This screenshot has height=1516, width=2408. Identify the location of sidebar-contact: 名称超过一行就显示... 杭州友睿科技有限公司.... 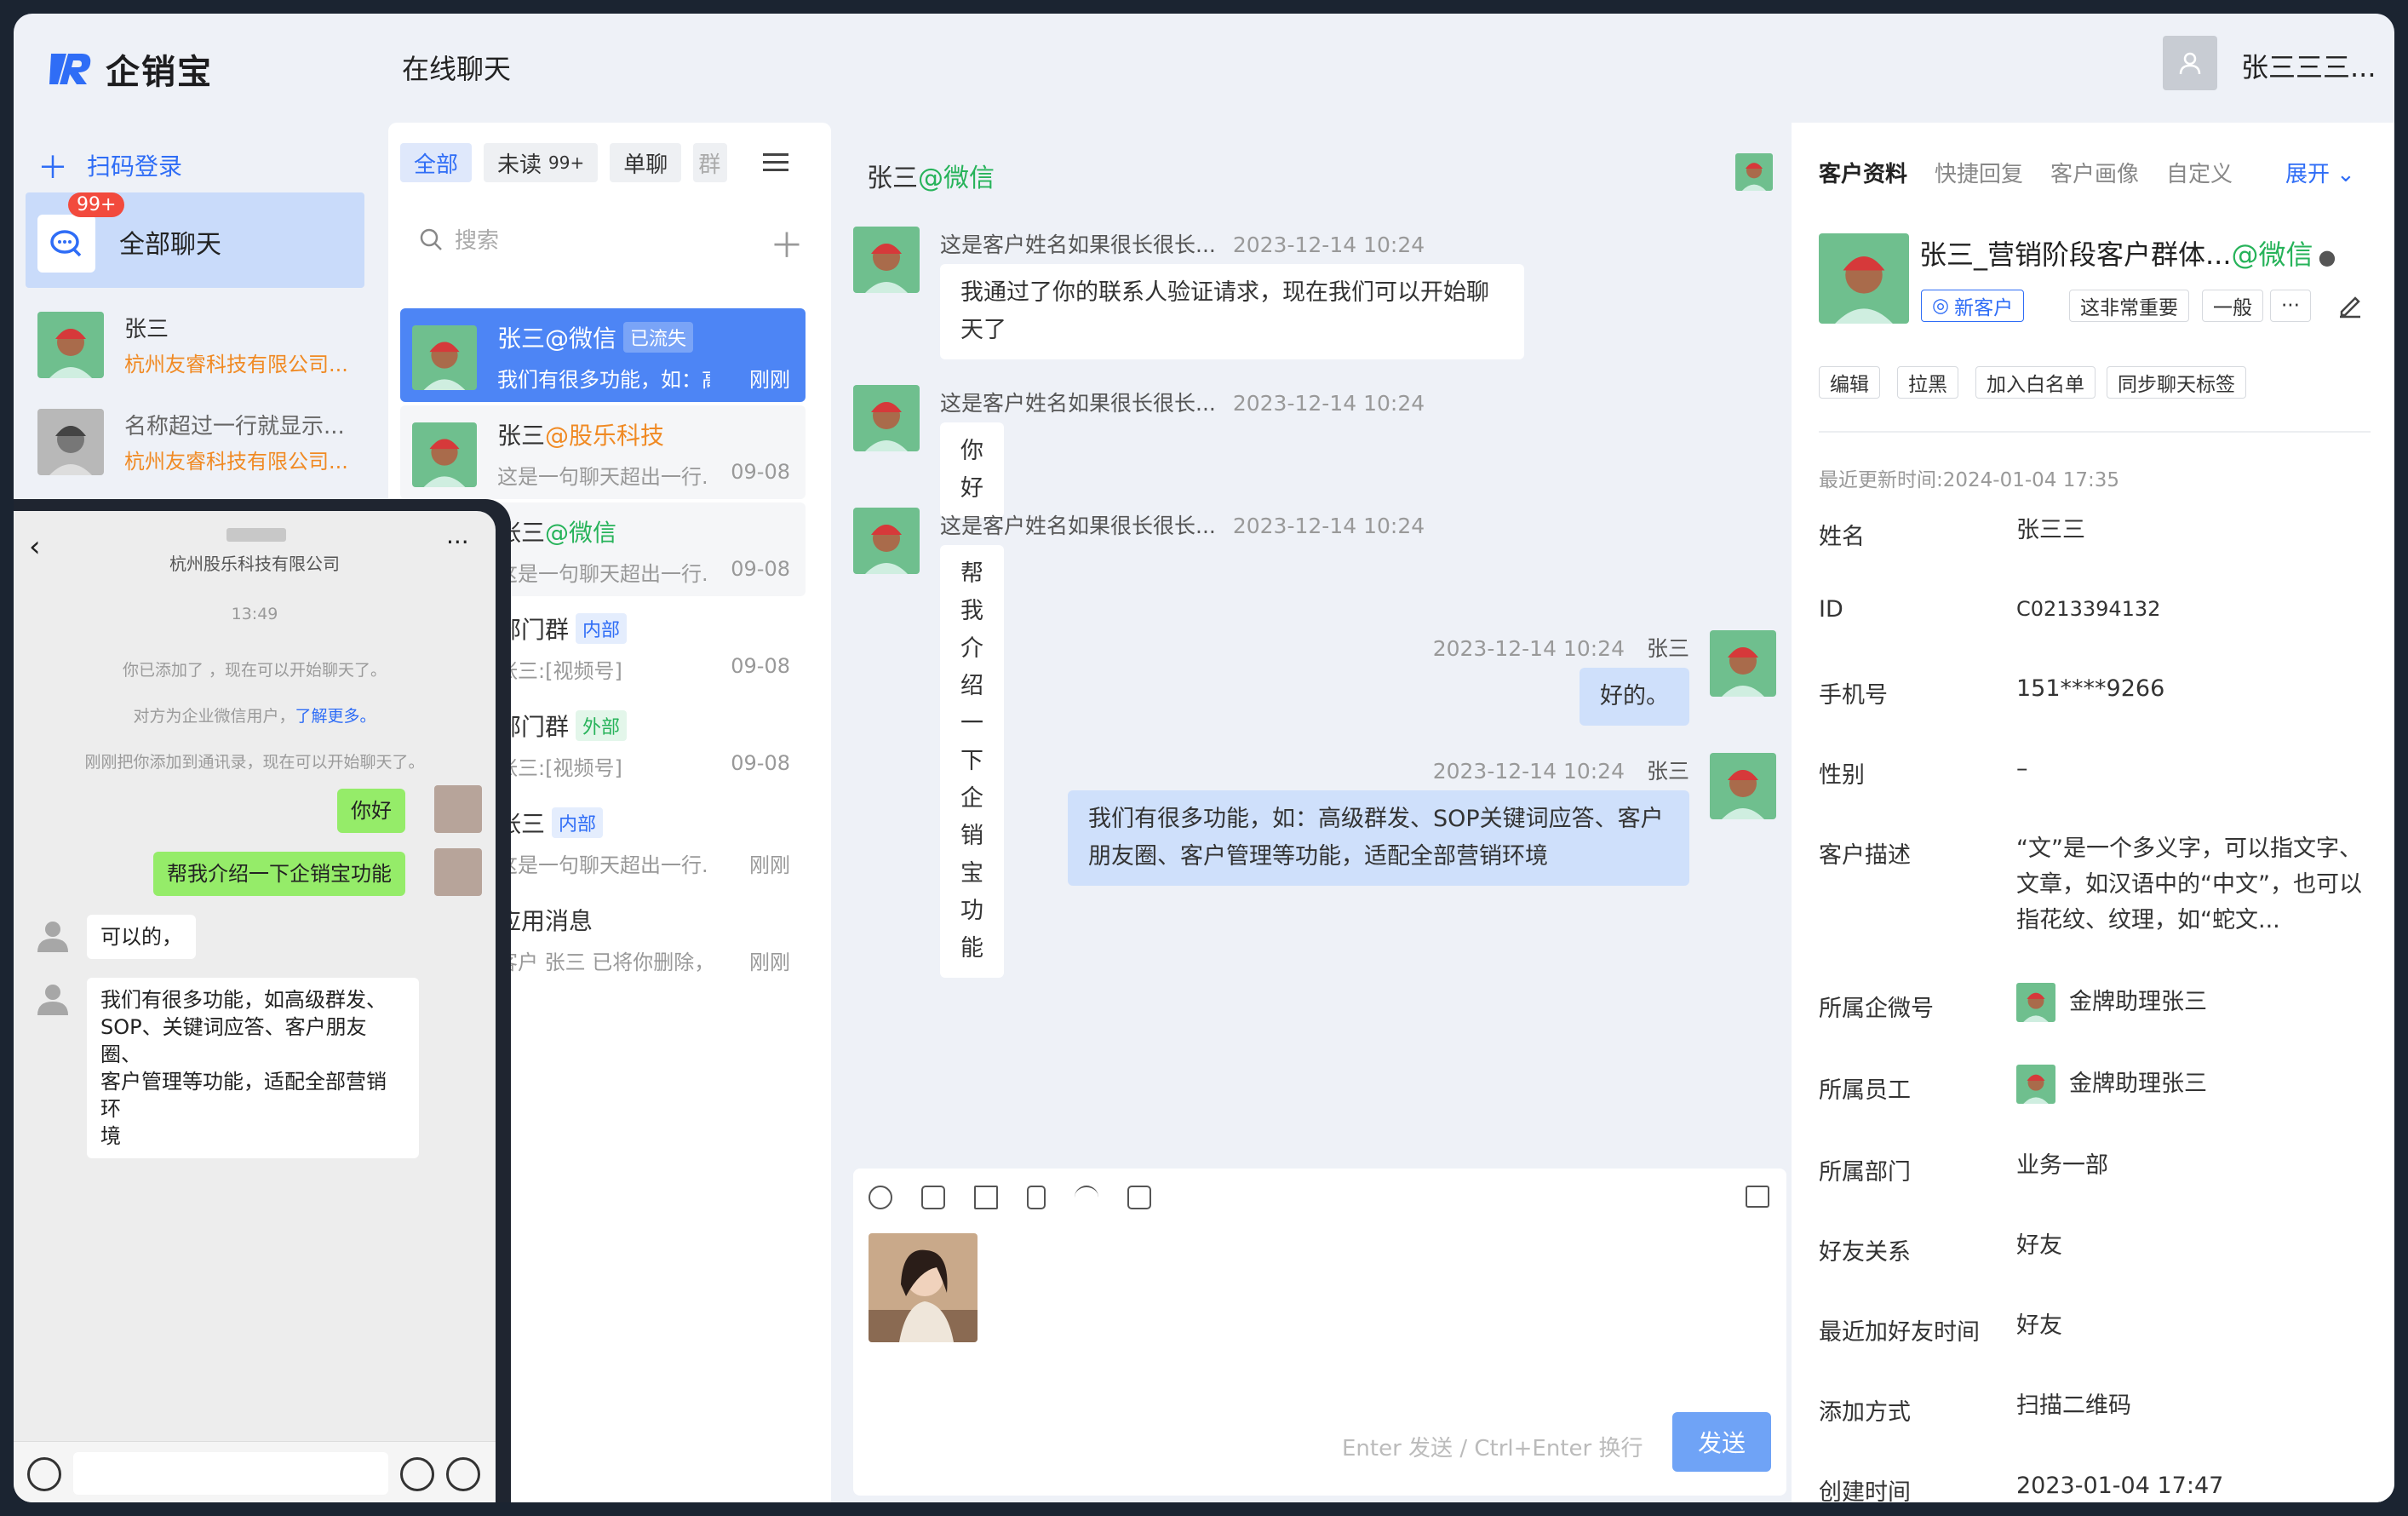
(199, 442).